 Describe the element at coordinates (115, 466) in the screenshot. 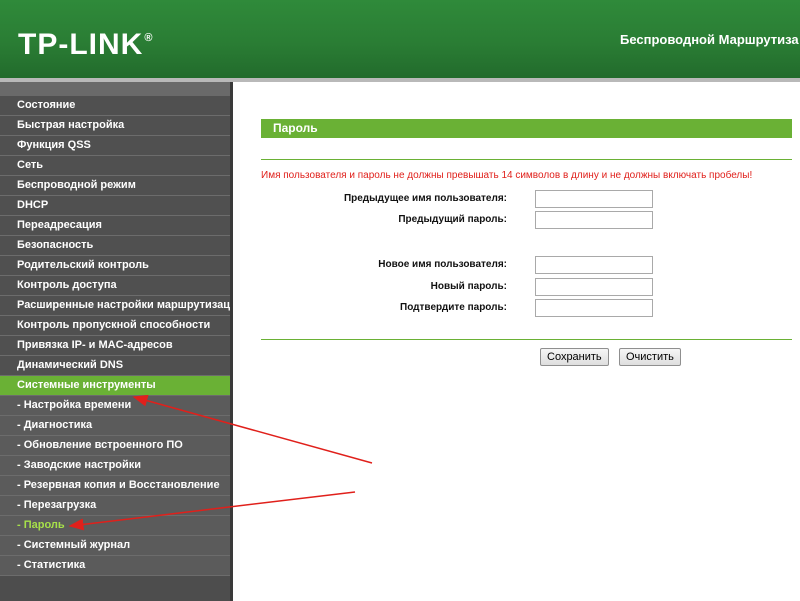

I see `sidebar-subitem-factory-defaults: - Заводские настройки` at that location.